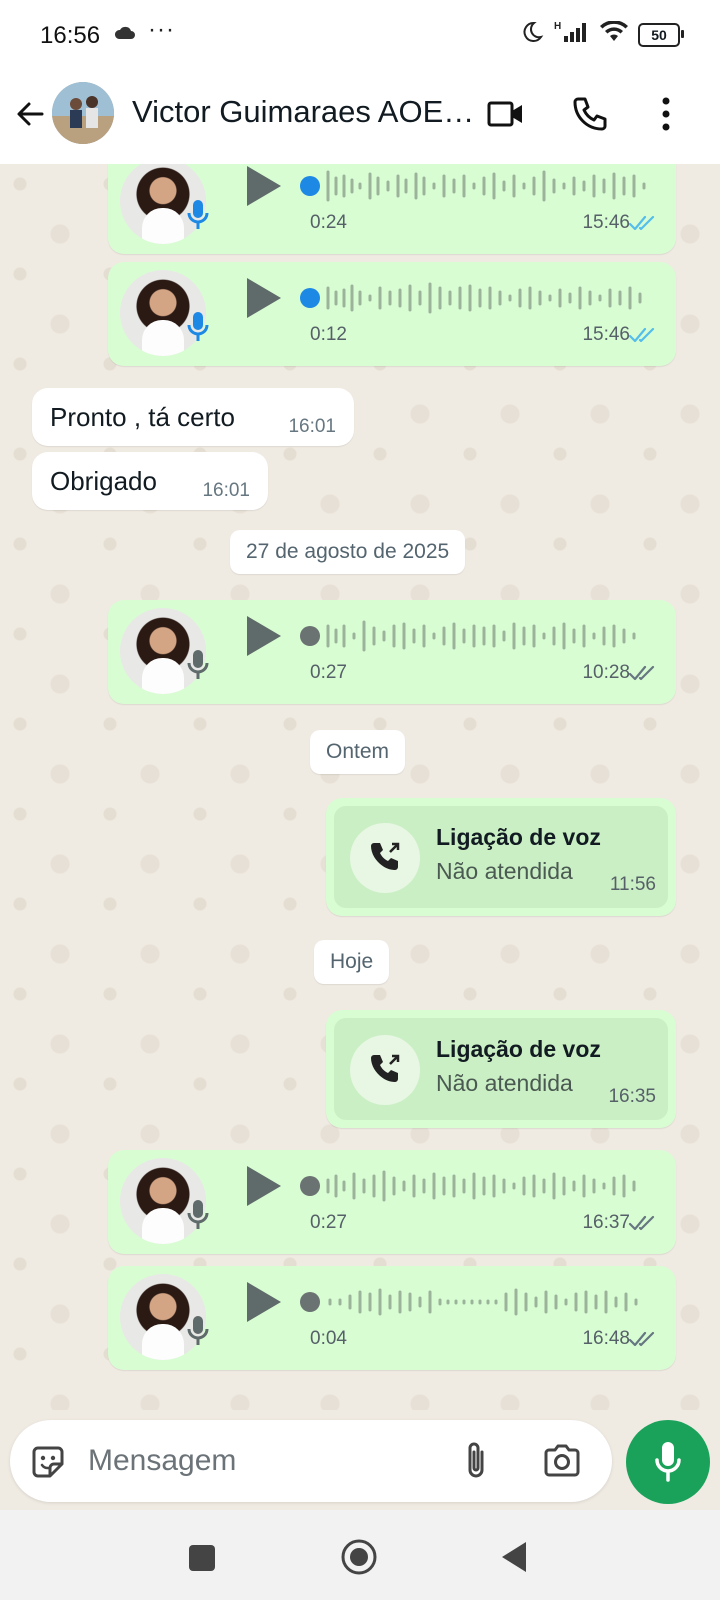 This screenshot has height=1600, width=720. I want to click on signal-icon: H, so click(572, 34).